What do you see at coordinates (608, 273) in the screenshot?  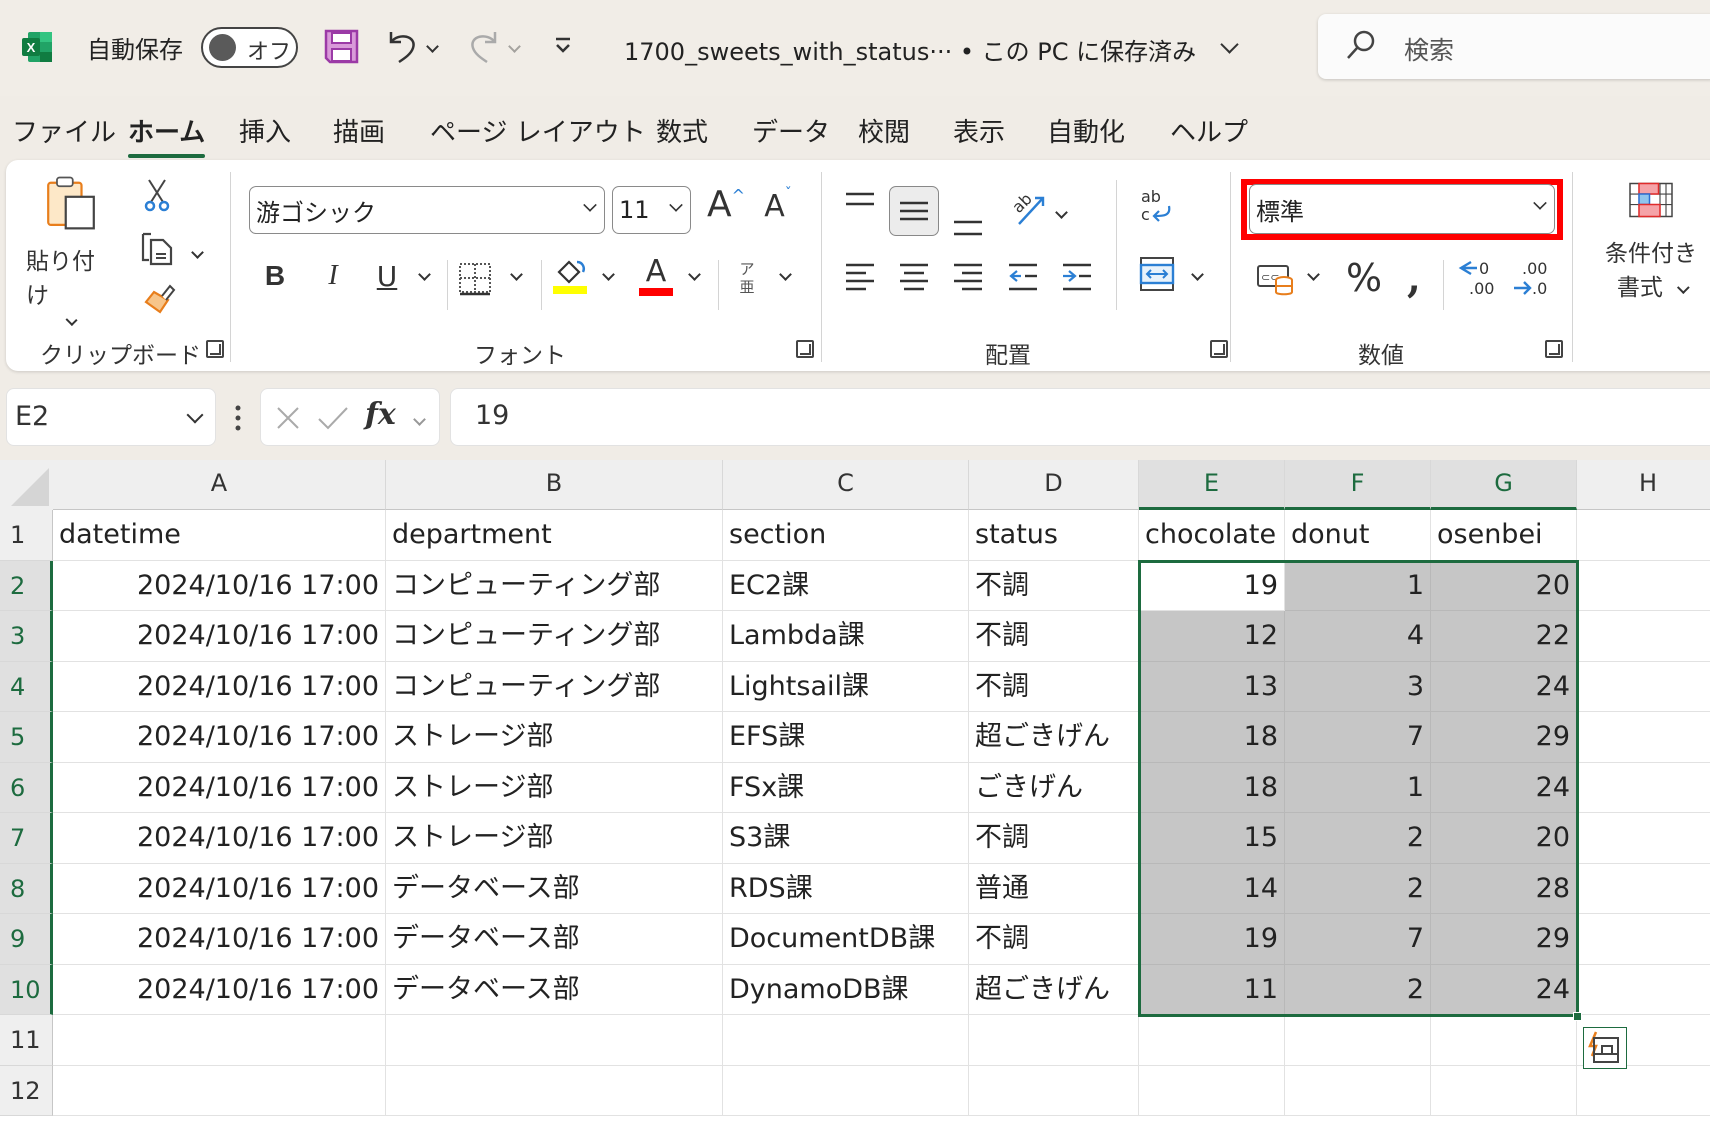 I see `fill-color-dropdown-icon` at bounding box center [608, 273].